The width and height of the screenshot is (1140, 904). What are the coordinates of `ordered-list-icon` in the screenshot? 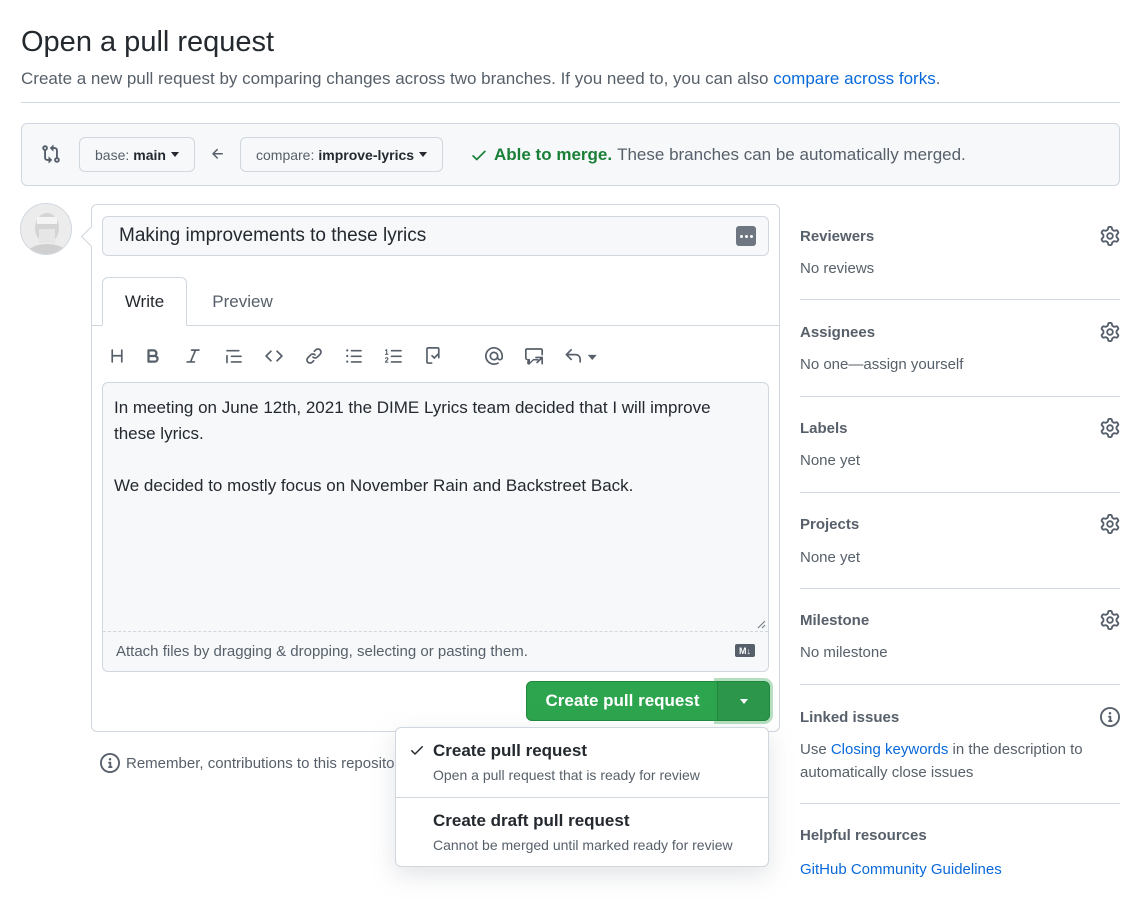 It's located at (394, 356).